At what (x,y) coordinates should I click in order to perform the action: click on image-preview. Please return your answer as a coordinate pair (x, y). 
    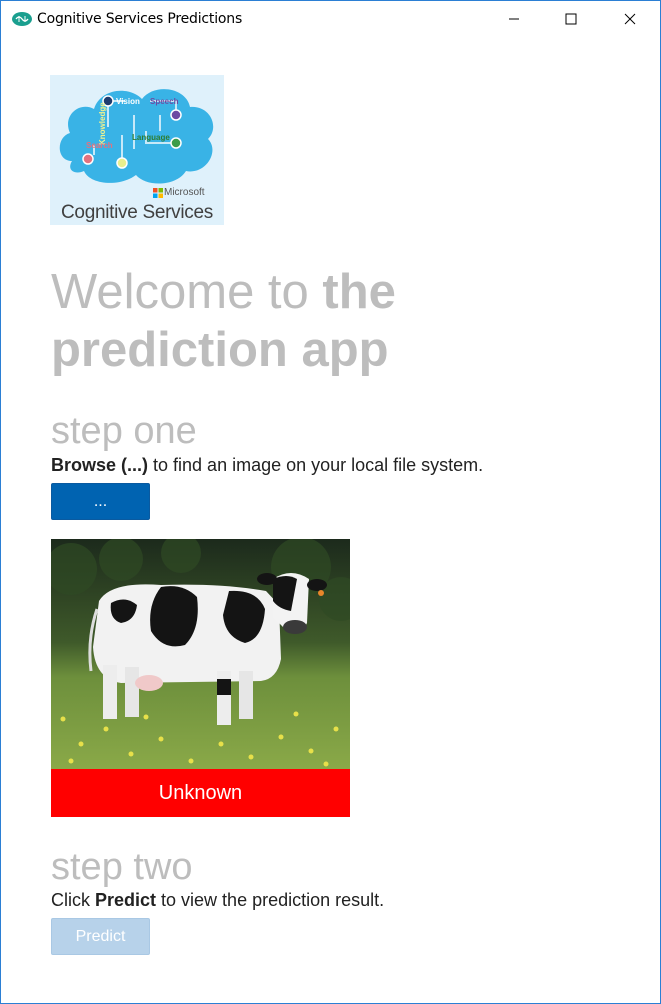
    Looking at the image, I should click on (200, 654).